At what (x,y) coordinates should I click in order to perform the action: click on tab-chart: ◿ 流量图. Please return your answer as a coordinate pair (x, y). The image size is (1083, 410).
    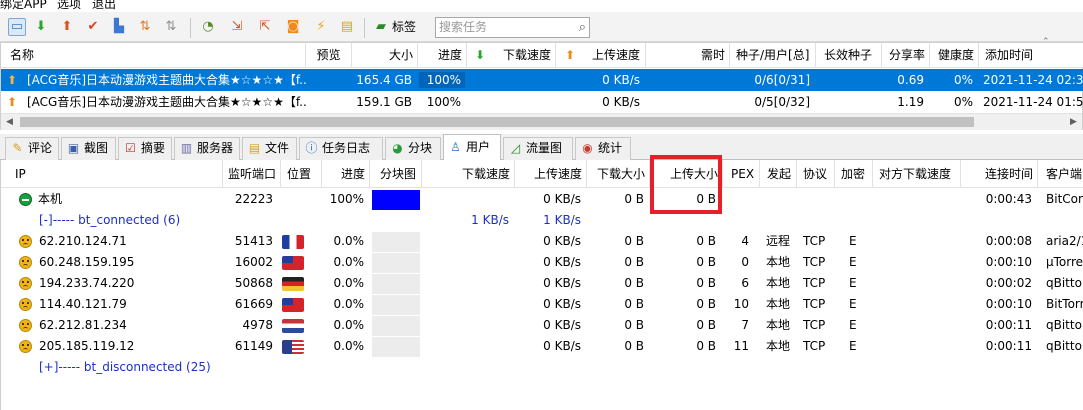
    Looking at the image, I should click on (538, 148).